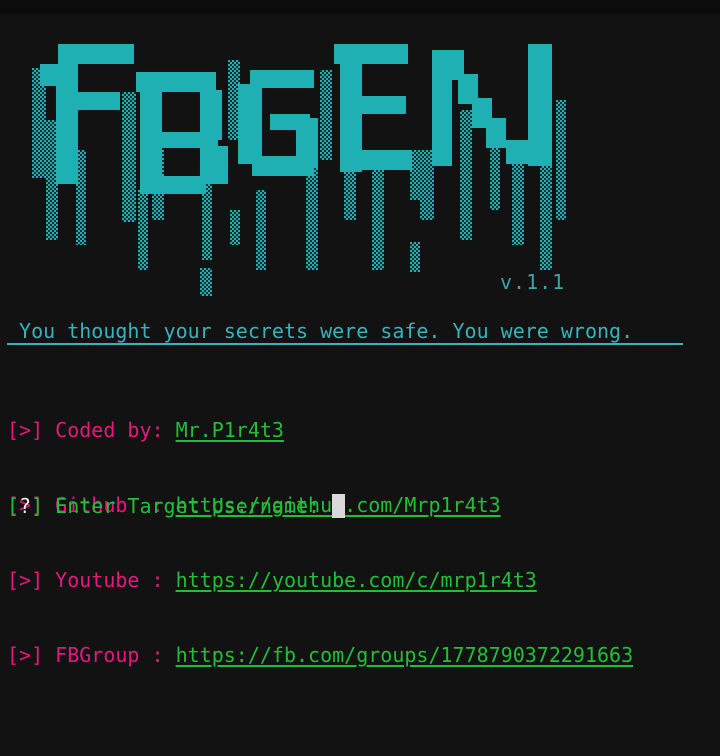 The image size is (720, 756). Describe the element at coordinates (356, 580) in the screenshot. I see `youtube-link: https://youtube.com/c/mrp1r4t3` at that location.